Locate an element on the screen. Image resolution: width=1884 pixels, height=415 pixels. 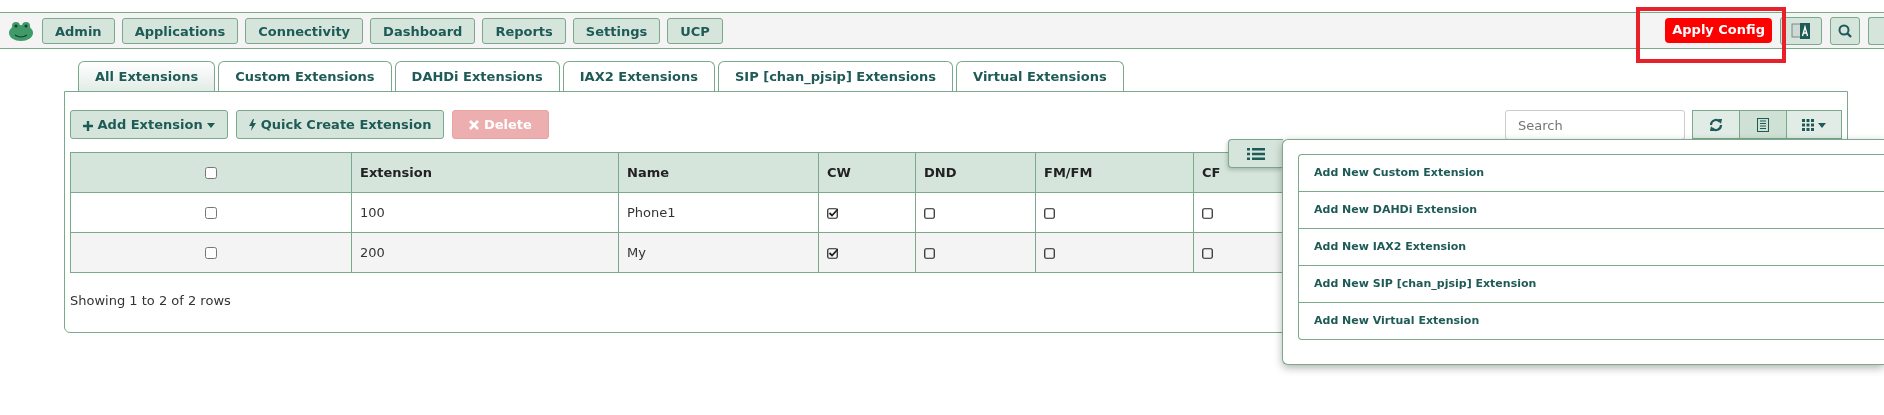
dropdown-item: Add New Virtual Extension is located at coordinates (1591, 321).